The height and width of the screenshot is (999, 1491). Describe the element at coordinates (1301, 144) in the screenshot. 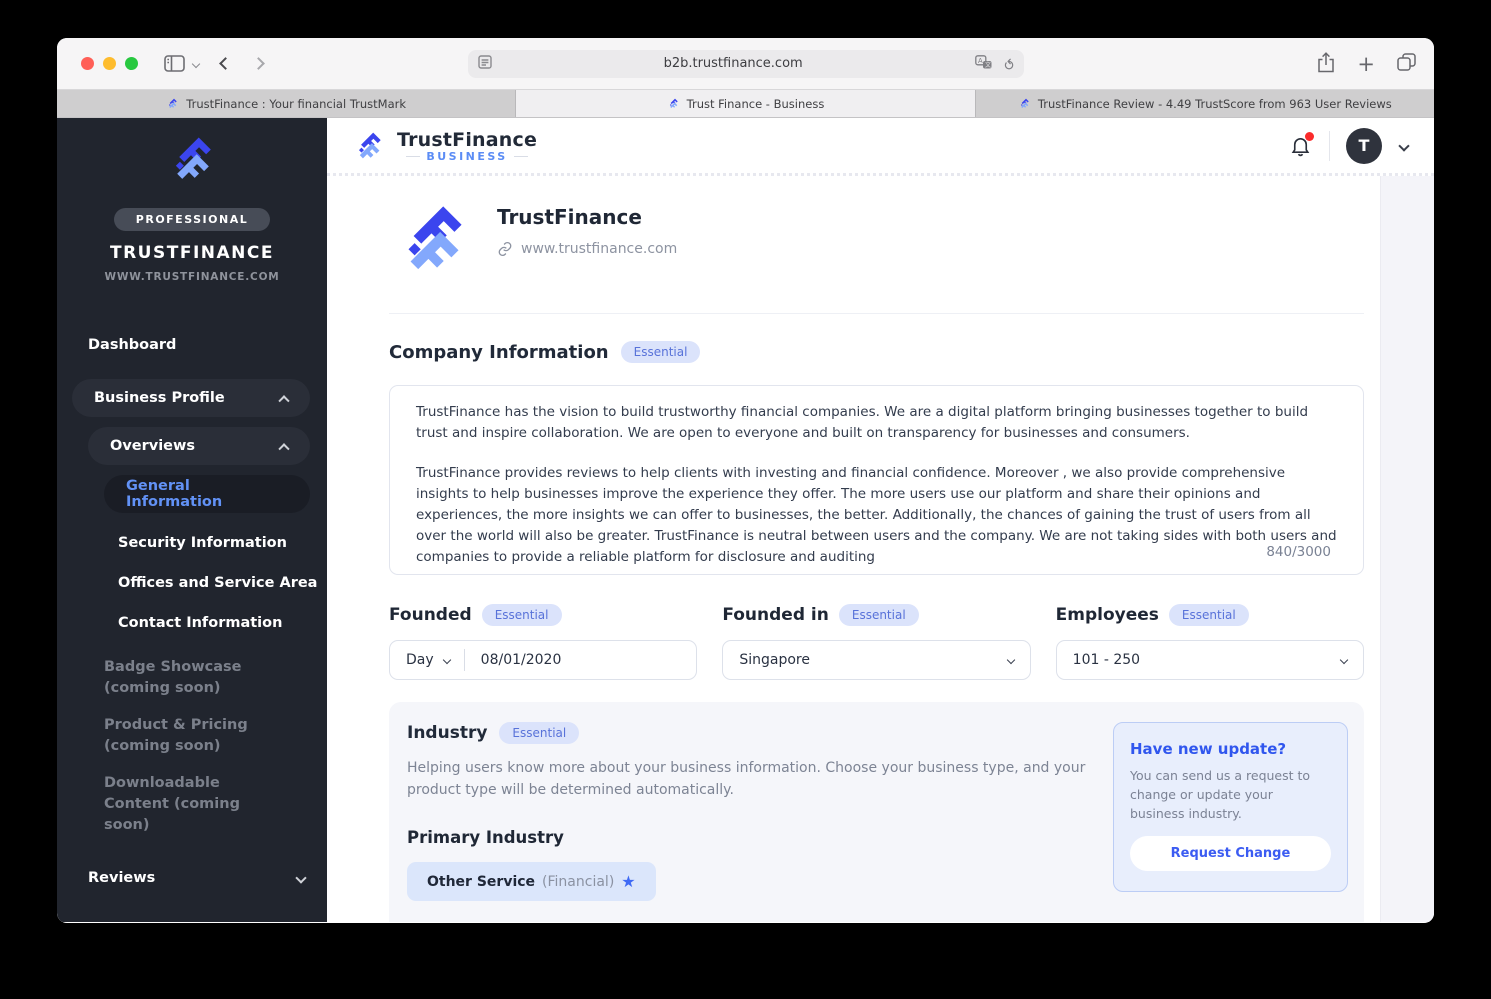

I see `notifications-button` at that location.